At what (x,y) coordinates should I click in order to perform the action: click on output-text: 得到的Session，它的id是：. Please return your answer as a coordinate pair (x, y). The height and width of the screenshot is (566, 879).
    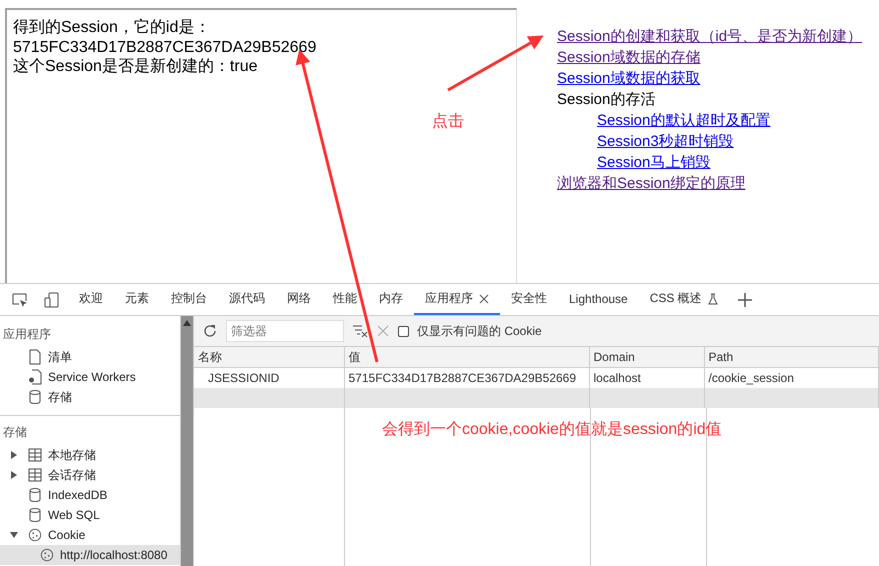
    Looking at the image, I should click on (112, 28).